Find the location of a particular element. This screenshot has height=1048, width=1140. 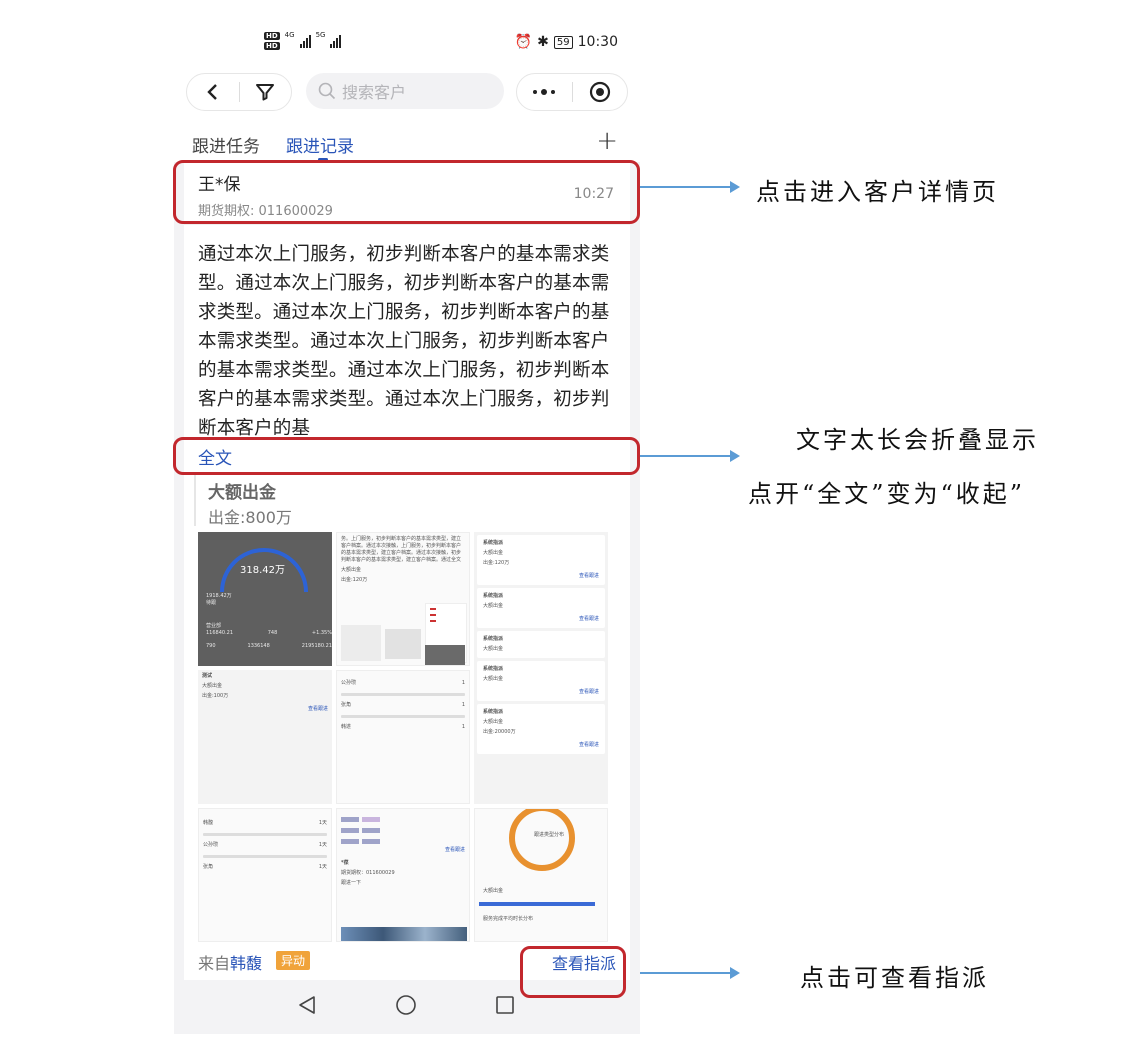

status-left: HD HD 4G 5G is located at coordinates (303, 40).